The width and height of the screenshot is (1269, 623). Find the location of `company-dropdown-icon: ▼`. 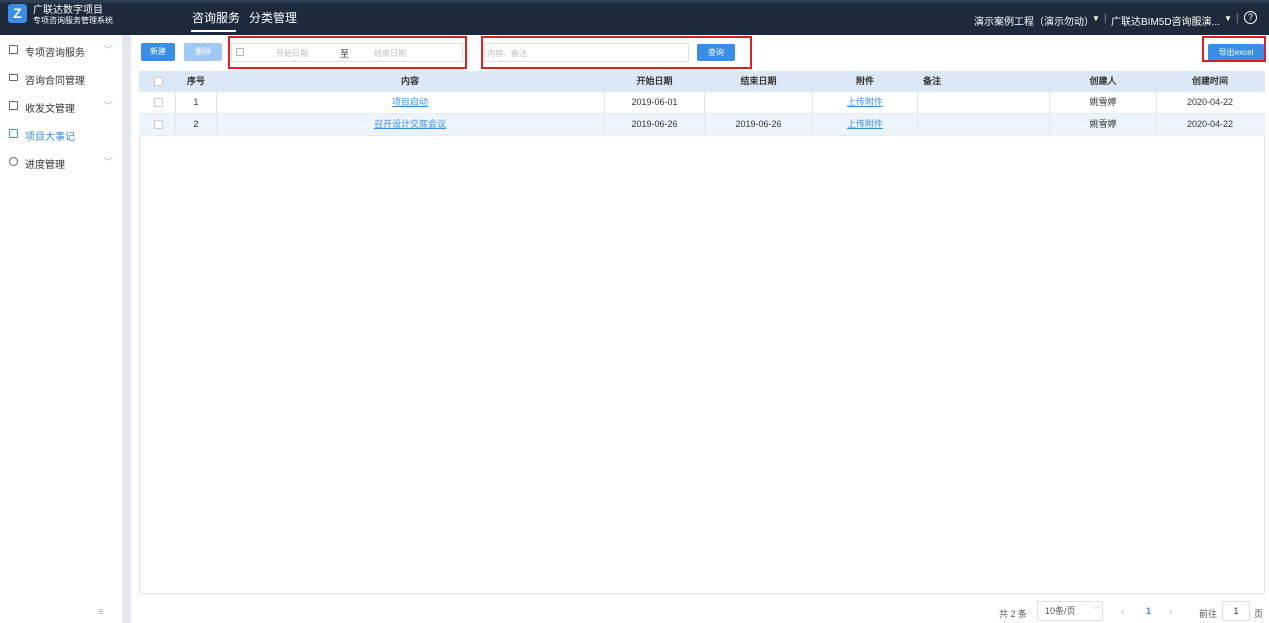

company-dropdown-icon: ▼ is located at coordinates (1228, 18).